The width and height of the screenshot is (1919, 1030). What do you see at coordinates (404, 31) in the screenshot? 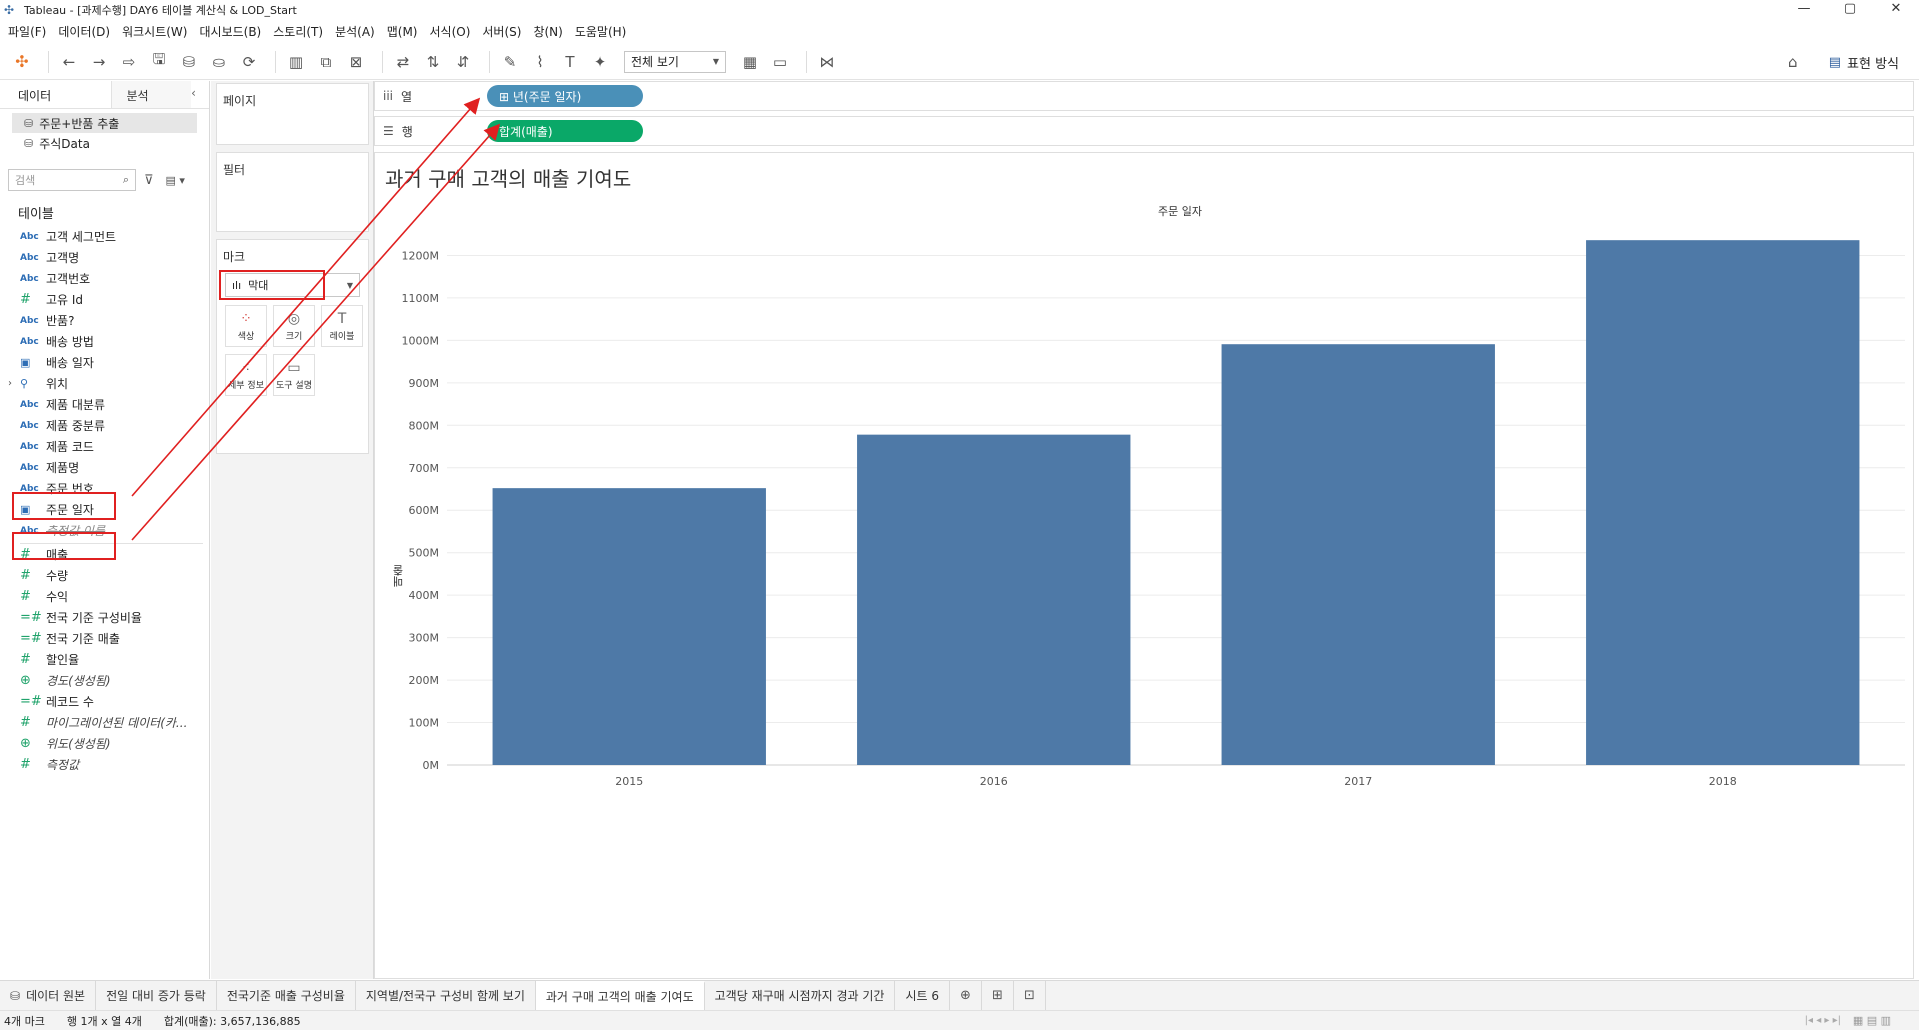
I see `menu-map: 맵(M)` at bounding box center [404, 31].